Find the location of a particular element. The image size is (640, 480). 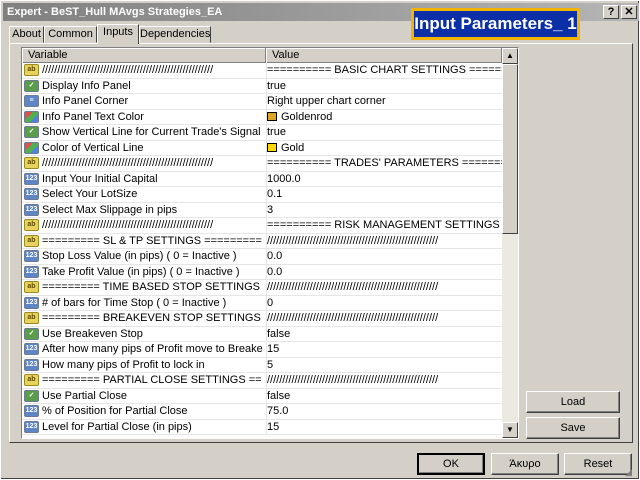

table-row: Info Panel Text Color Goldenrod is located at coordinates (262, 117).